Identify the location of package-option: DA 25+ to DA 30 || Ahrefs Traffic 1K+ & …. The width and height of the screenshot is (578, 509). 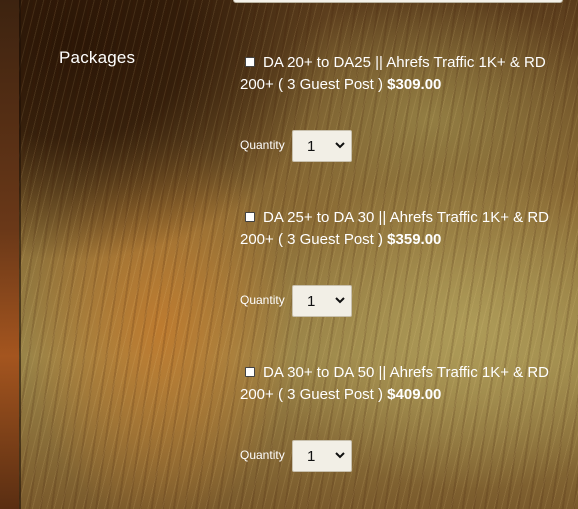
(400, 229).